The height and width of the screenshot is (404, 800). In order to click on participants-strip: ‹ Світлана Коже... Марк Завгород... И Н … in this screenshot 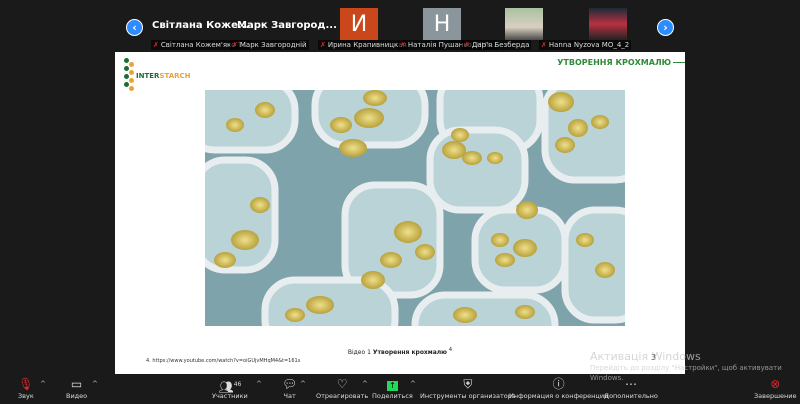, I will do `click(400, 26)`.